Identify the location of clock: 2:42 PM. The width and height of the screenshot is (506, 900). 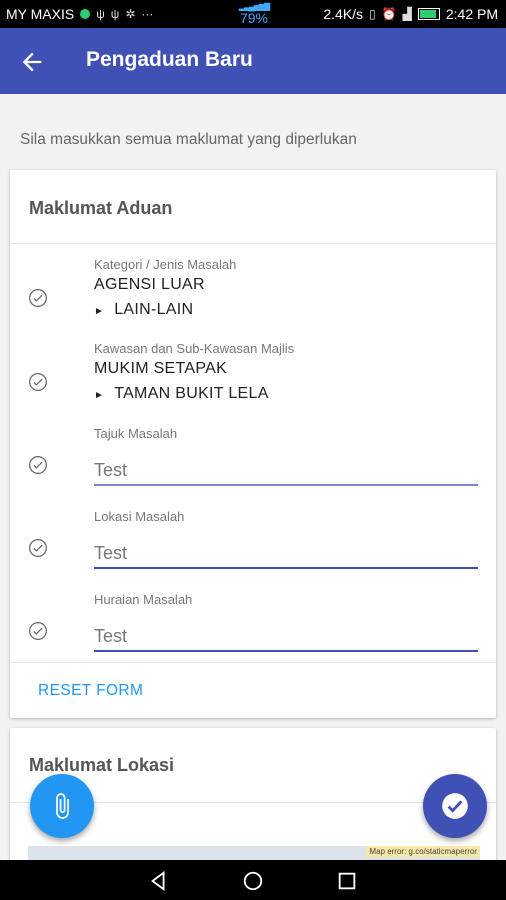
(471, 14).